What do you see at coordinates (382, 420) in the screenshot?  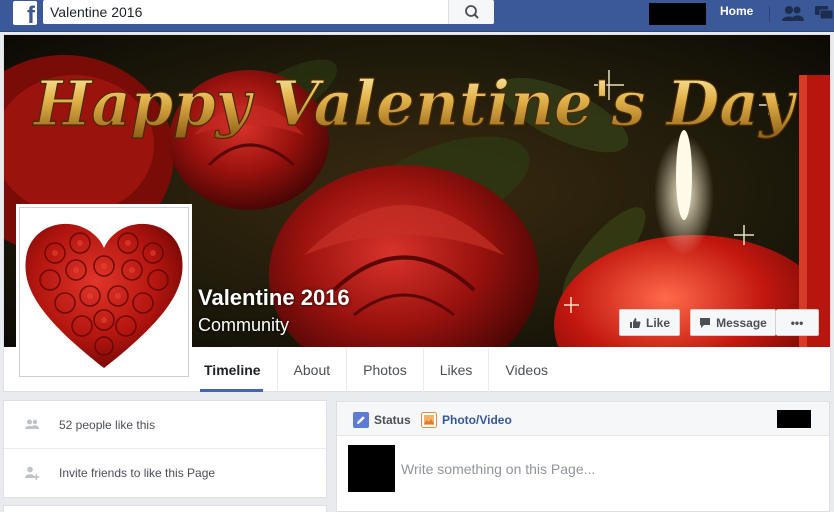 I see `status-tab: Status` at bounding box center [382, 420].